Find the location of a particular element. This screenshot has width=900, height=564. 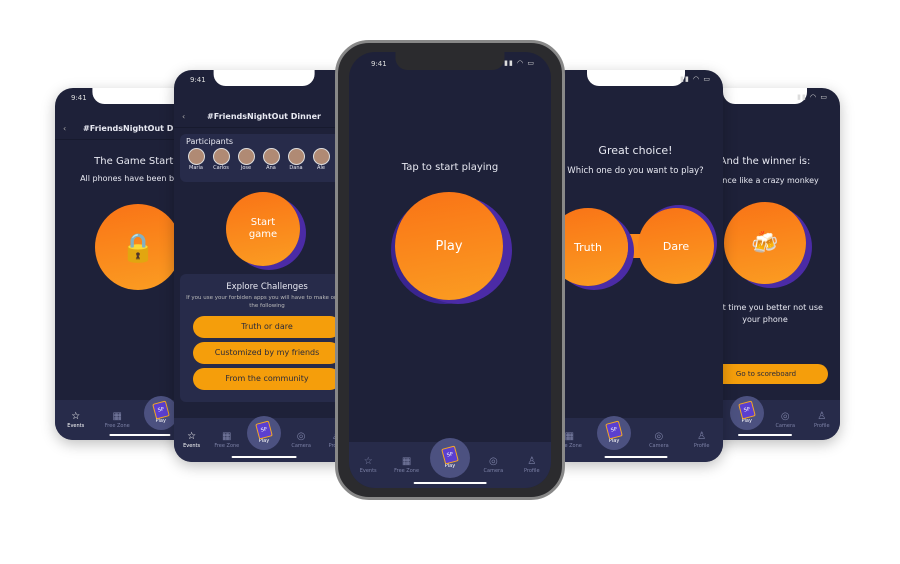

option-truth-or-dare: Truth or dare is located at coordinates (267, 327).